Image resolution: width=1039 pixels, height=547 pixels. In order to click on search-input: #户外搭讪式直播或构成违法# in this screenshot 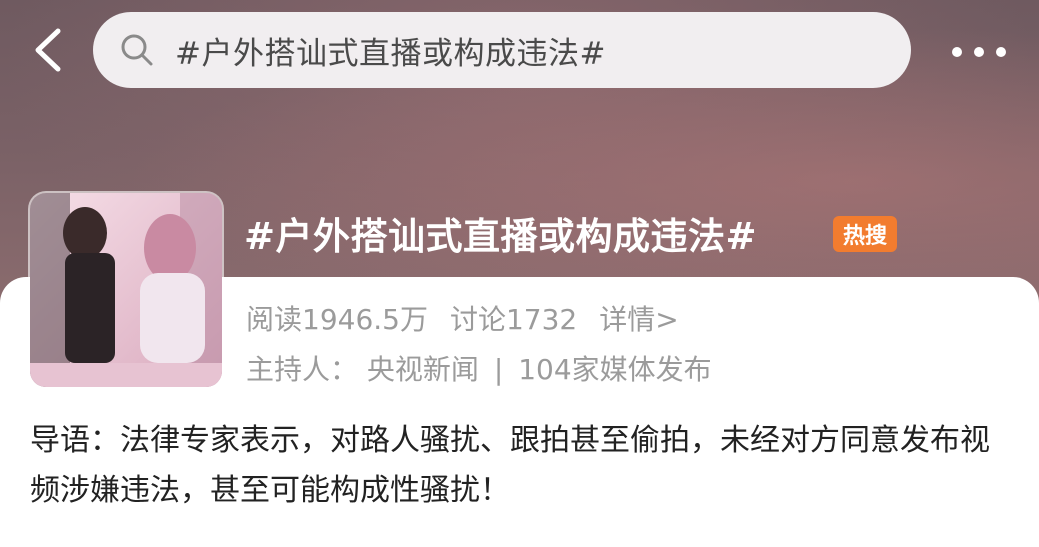, I will do `click(502, 50)`.